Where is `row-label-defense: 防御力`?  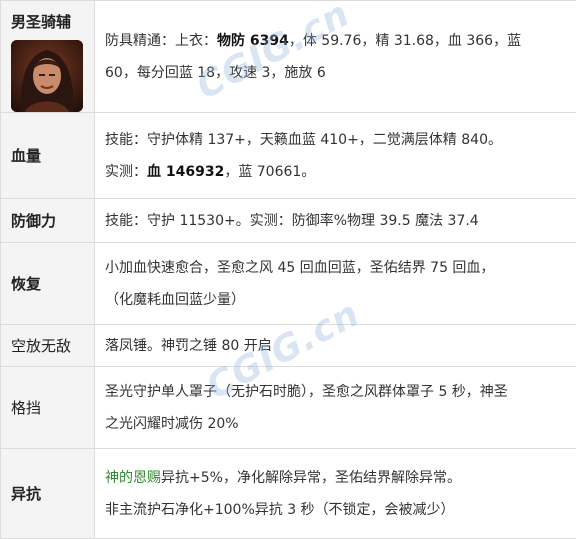 row-label-defense: 防御力 is located at coordinates (48, 221).